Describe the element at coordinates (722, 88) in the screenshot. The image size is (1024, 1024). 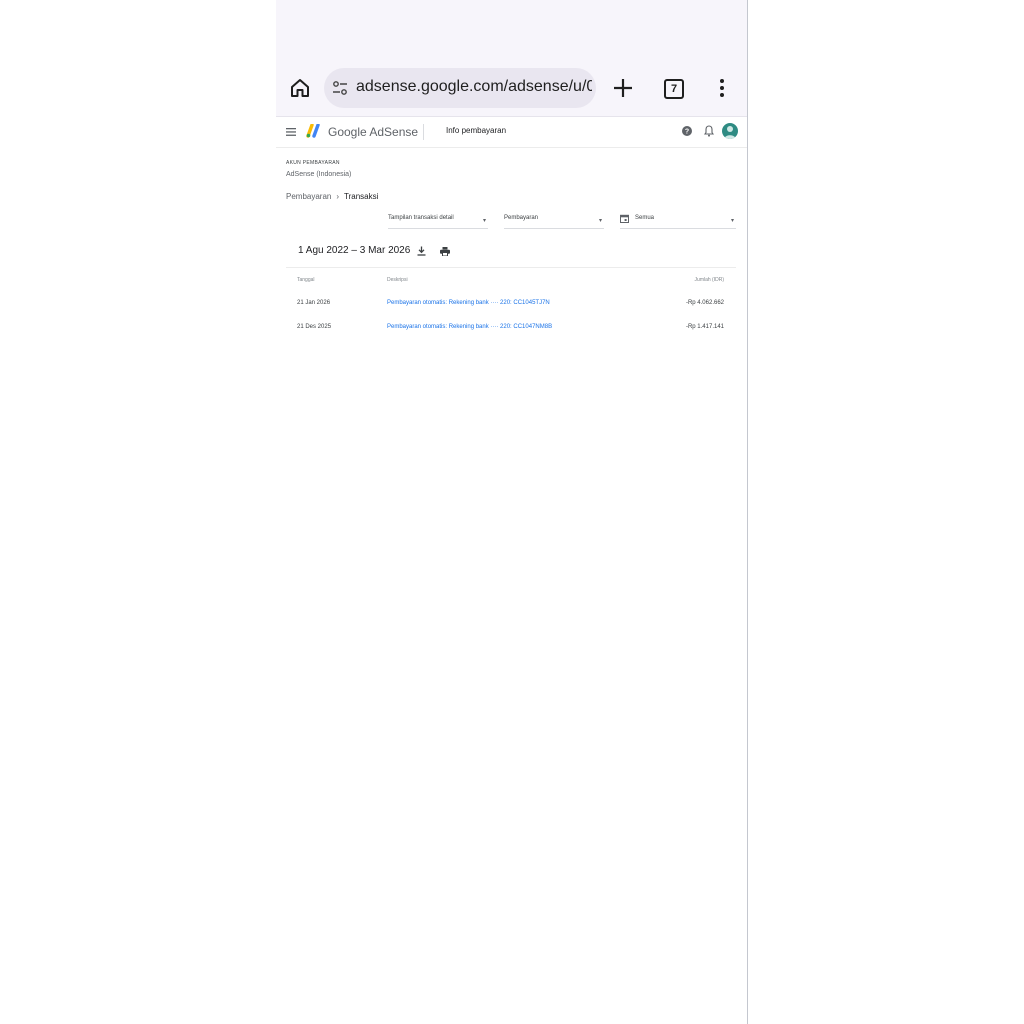
I see `more-vert-icon` at that location.